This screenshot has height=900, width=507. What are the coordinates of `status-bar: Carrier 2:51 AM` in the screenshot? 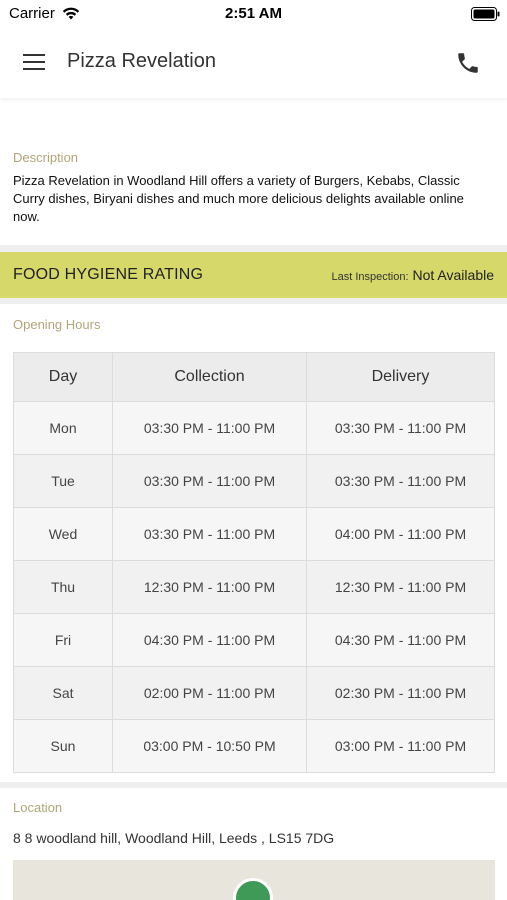 It's located at (253, 14).